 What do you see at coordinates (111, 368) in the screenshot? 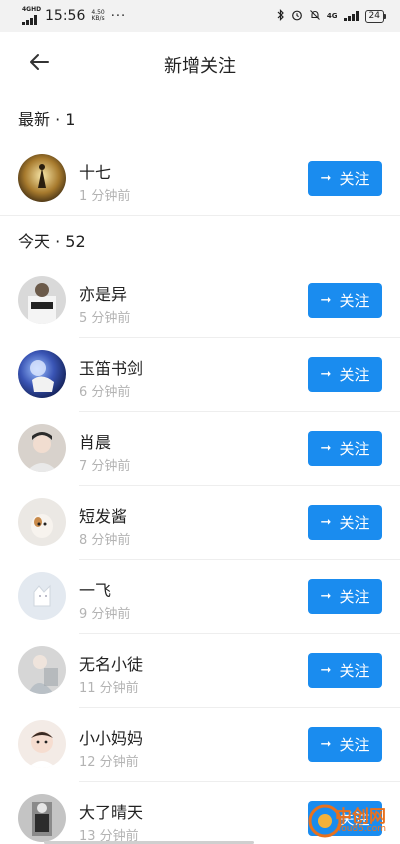
I see `follower-name: 玉笛书剑` at bounding box center [111, 368].